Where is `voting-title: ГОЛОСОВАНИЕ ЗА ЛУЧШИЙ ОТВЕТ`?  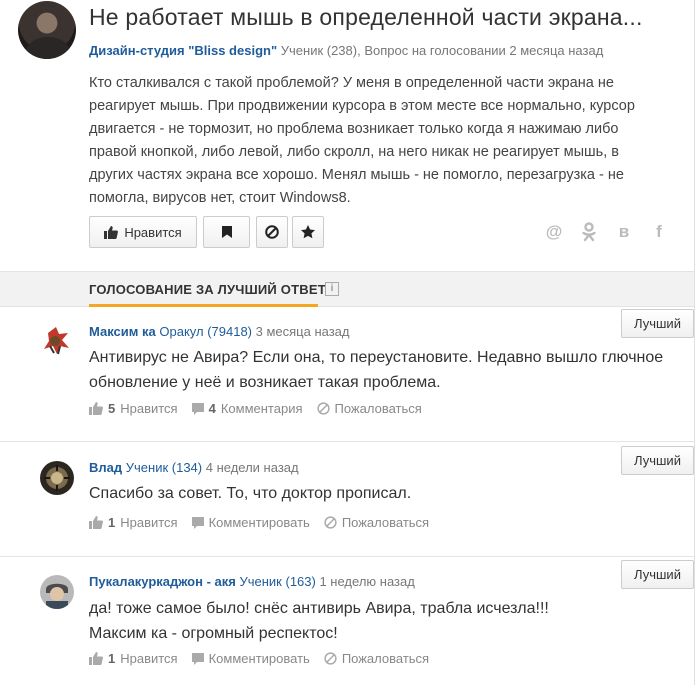 voting-title: ГОЛОСОВАНИЕ ЗА ЛУЧШИЙ ОТВЕТ is located at coordinates (207, 289).